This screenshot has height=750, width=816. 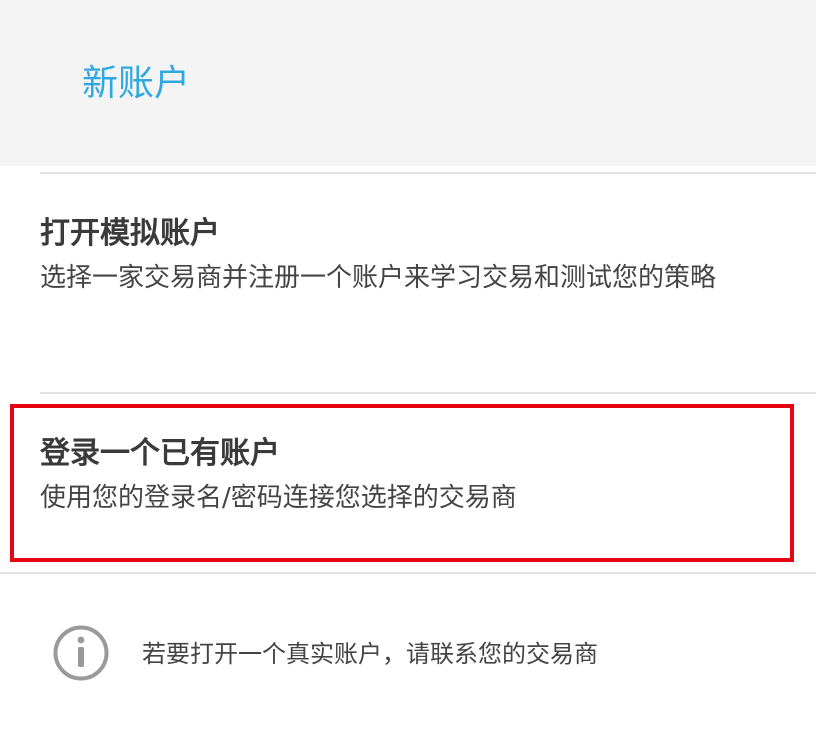 What do you see at coordinates (378, 278) in the screenshot?
I see `option-description: 选择一家交易商并注册一个账户来学习交易和测试您的策略` at bounding box center [378, 278].